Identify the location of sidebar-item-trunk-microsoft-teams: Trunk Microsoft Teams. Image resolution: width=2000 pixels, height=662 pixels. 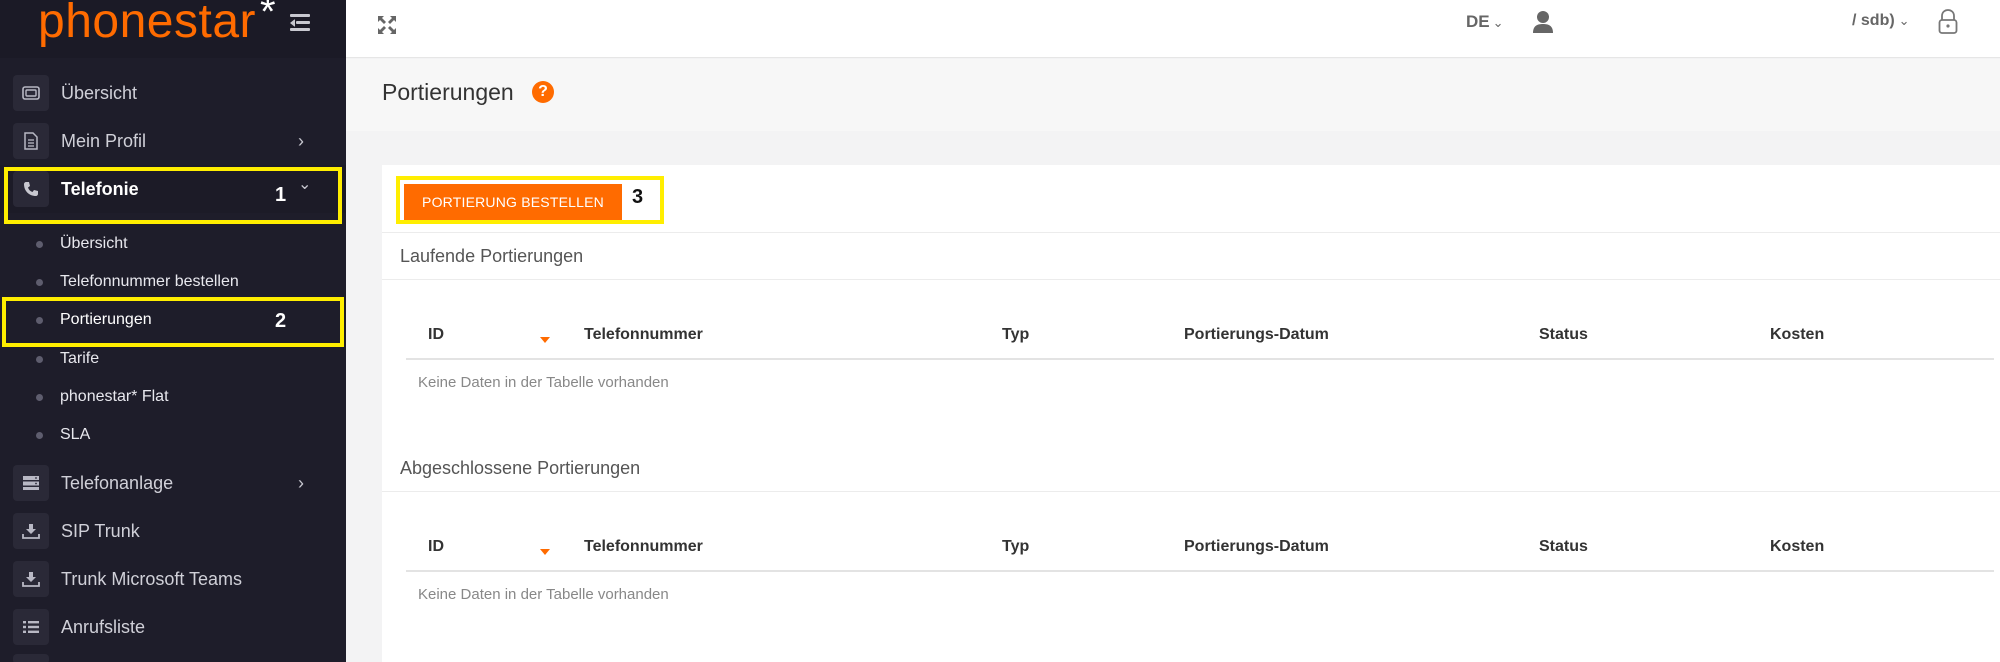
(173, 579).